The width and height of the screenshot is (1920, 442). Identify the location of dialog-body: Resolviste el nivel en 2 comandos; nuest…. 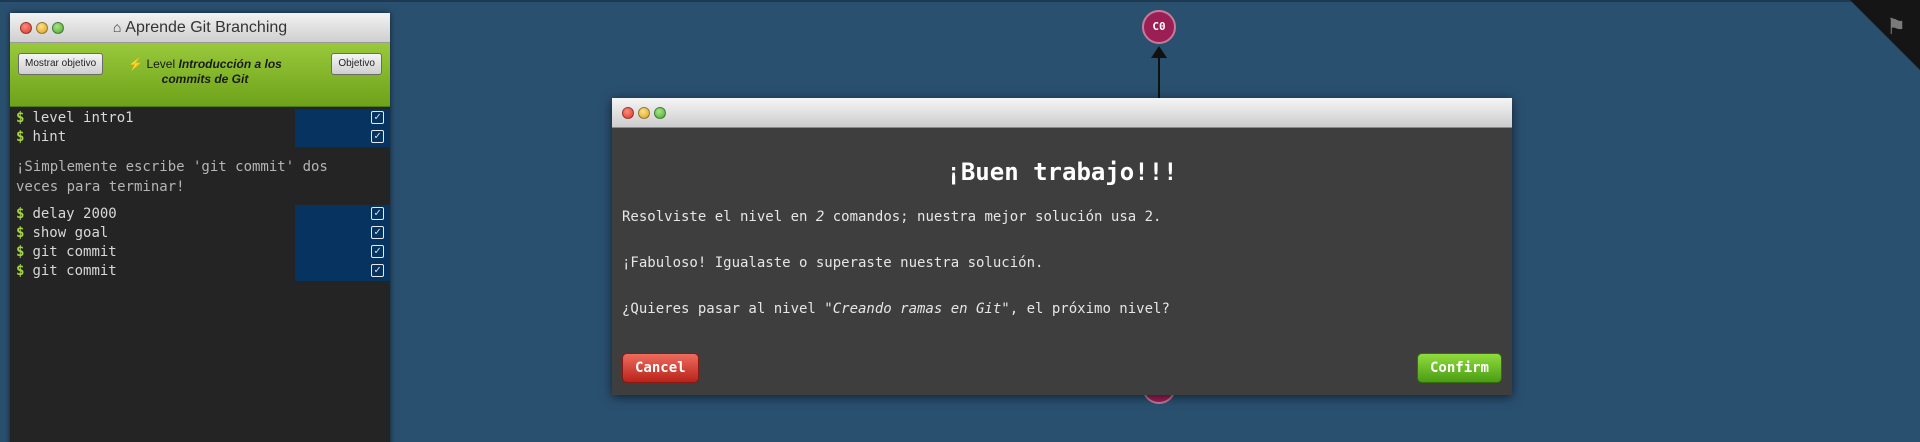
(1062, 263).